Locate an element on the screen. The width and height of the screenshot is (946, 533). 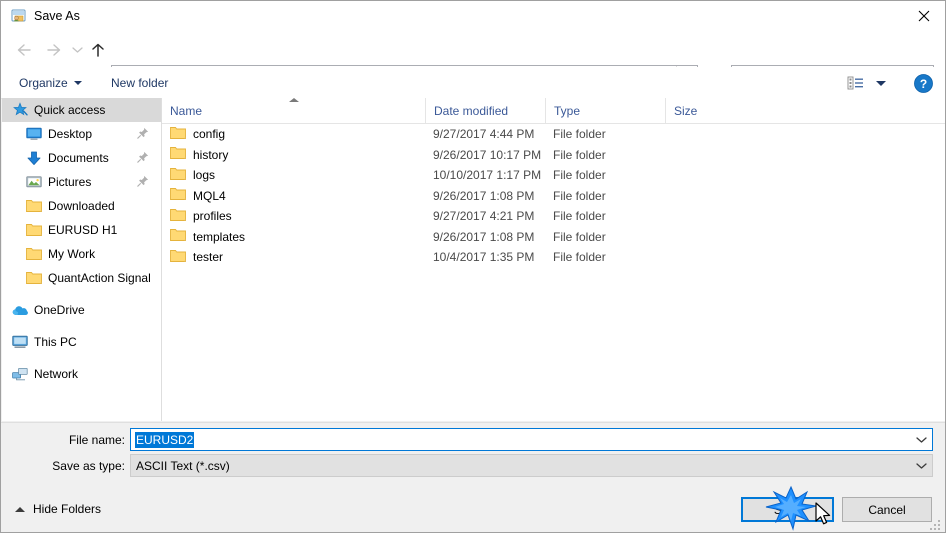
save-as-type-label: Save as type: is located at coordinates (88, 466).